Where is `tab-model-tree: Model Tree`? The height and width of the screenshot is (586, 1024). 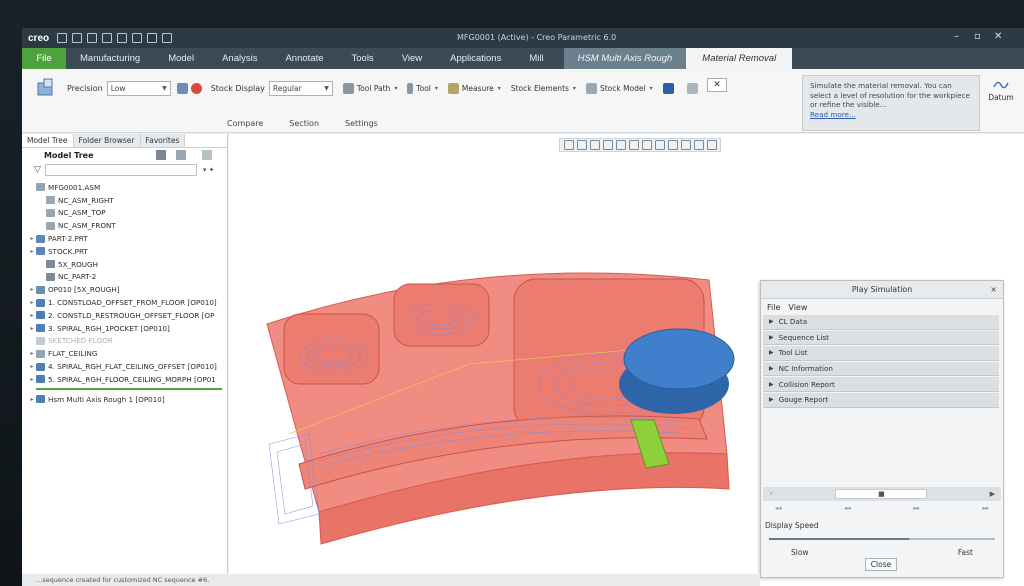
tab-model-tree: Model Tree is located at coordinates (48, 140).